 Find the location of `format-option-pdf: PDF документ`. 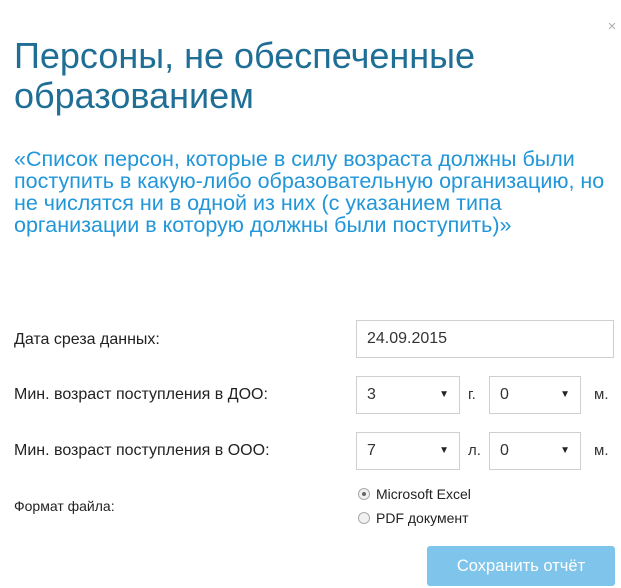

format-option-pdf: PDF документ is located at coordinates (422, 518).